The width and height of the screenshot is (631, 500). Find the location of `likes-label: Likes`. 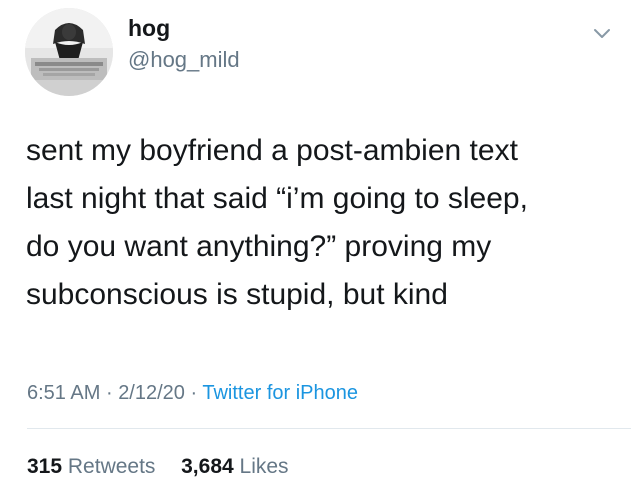

likes-label: Likes is located at coordinates (264, 466).